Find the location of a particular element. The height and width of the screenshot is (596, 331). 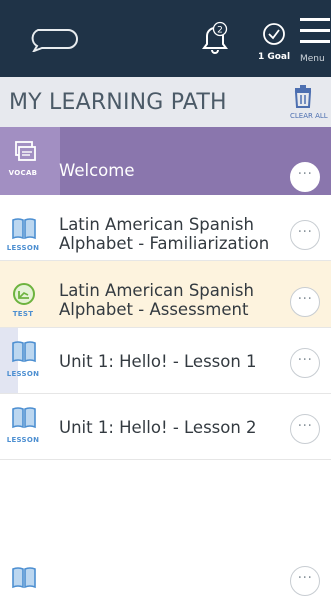

notification-count: 2 is located at coordinates (220, 31).